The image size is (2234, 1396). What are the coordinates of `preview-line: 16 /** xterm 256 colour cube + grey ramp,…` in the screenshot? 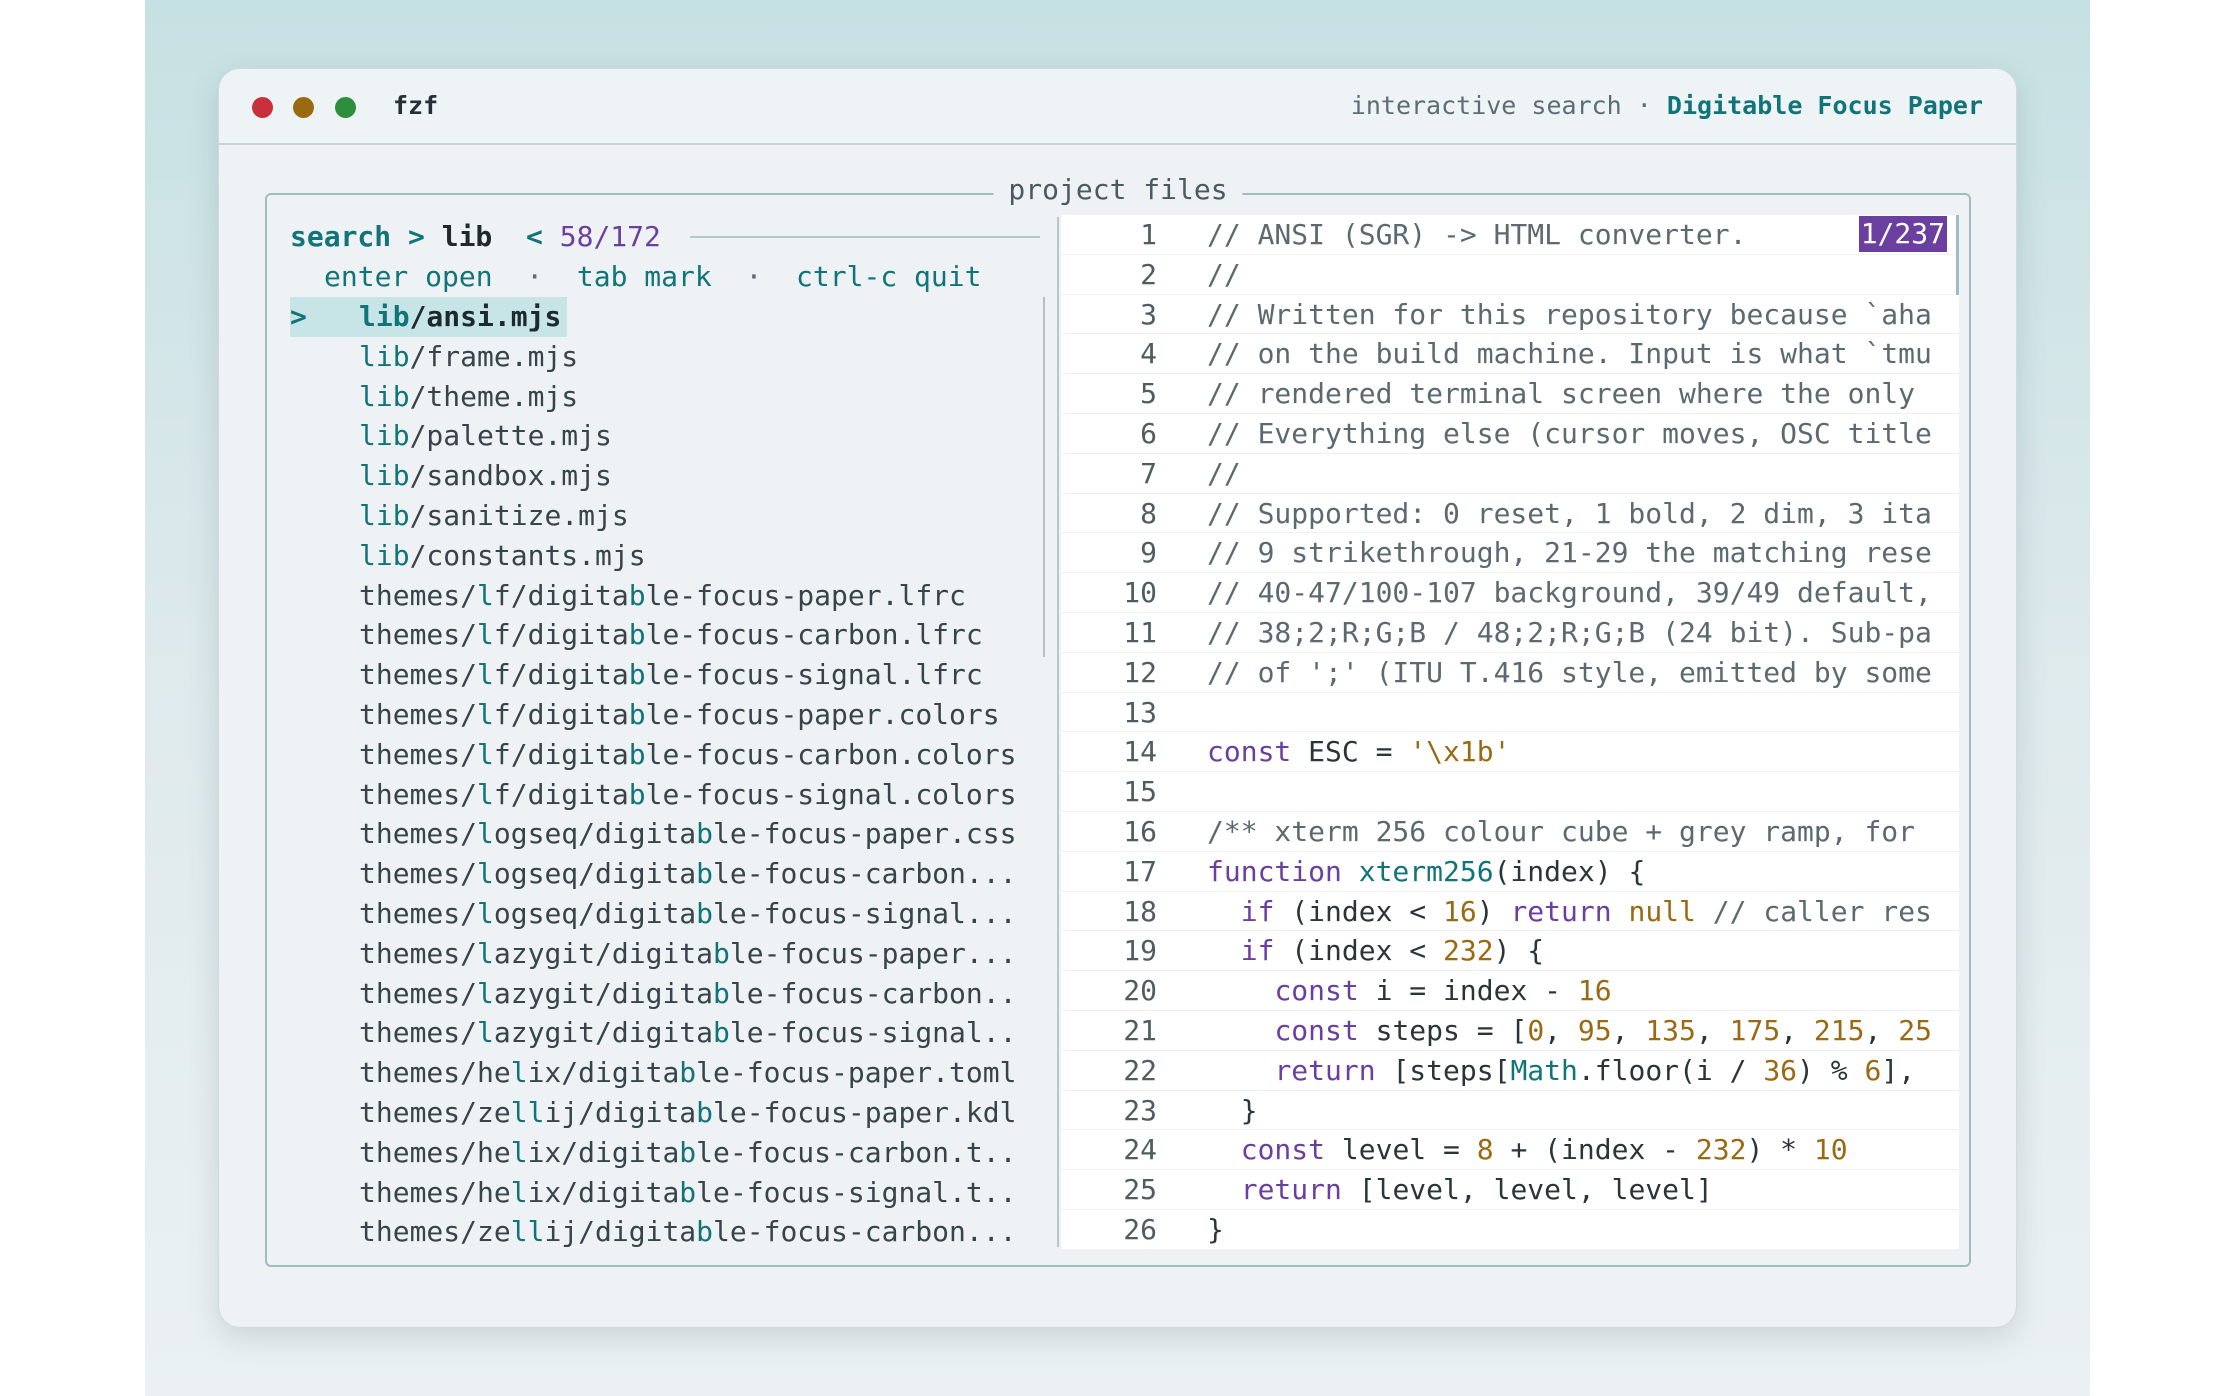 It's located at (1510, 831).